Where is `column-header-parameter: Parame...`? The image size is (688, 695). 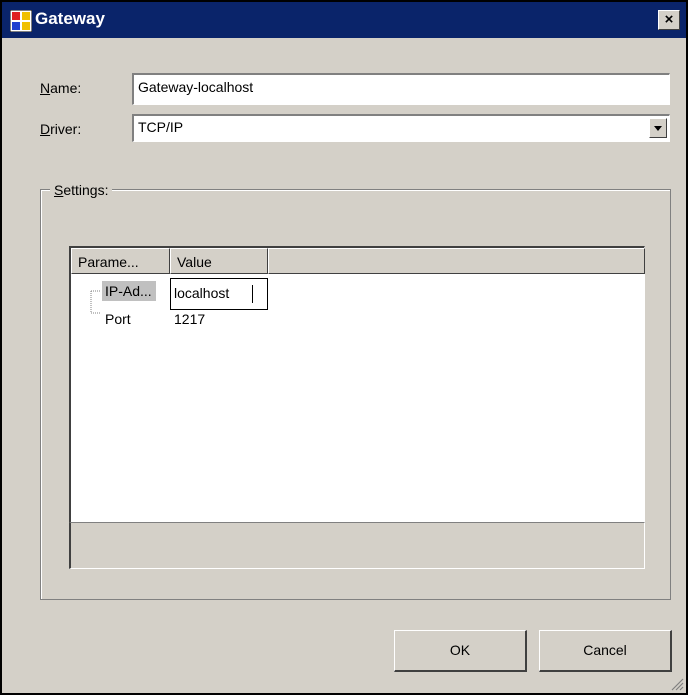
column-header-parameter: Parame... is located at coordinates (120, 261).